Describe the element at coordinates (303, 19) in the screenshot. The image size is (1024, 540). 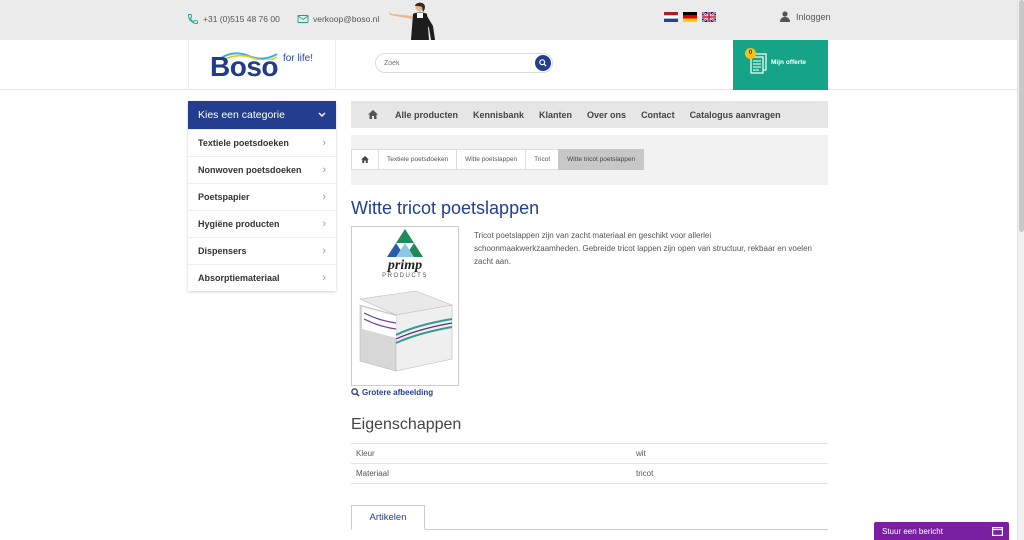
I see `mail-icon` at that location.